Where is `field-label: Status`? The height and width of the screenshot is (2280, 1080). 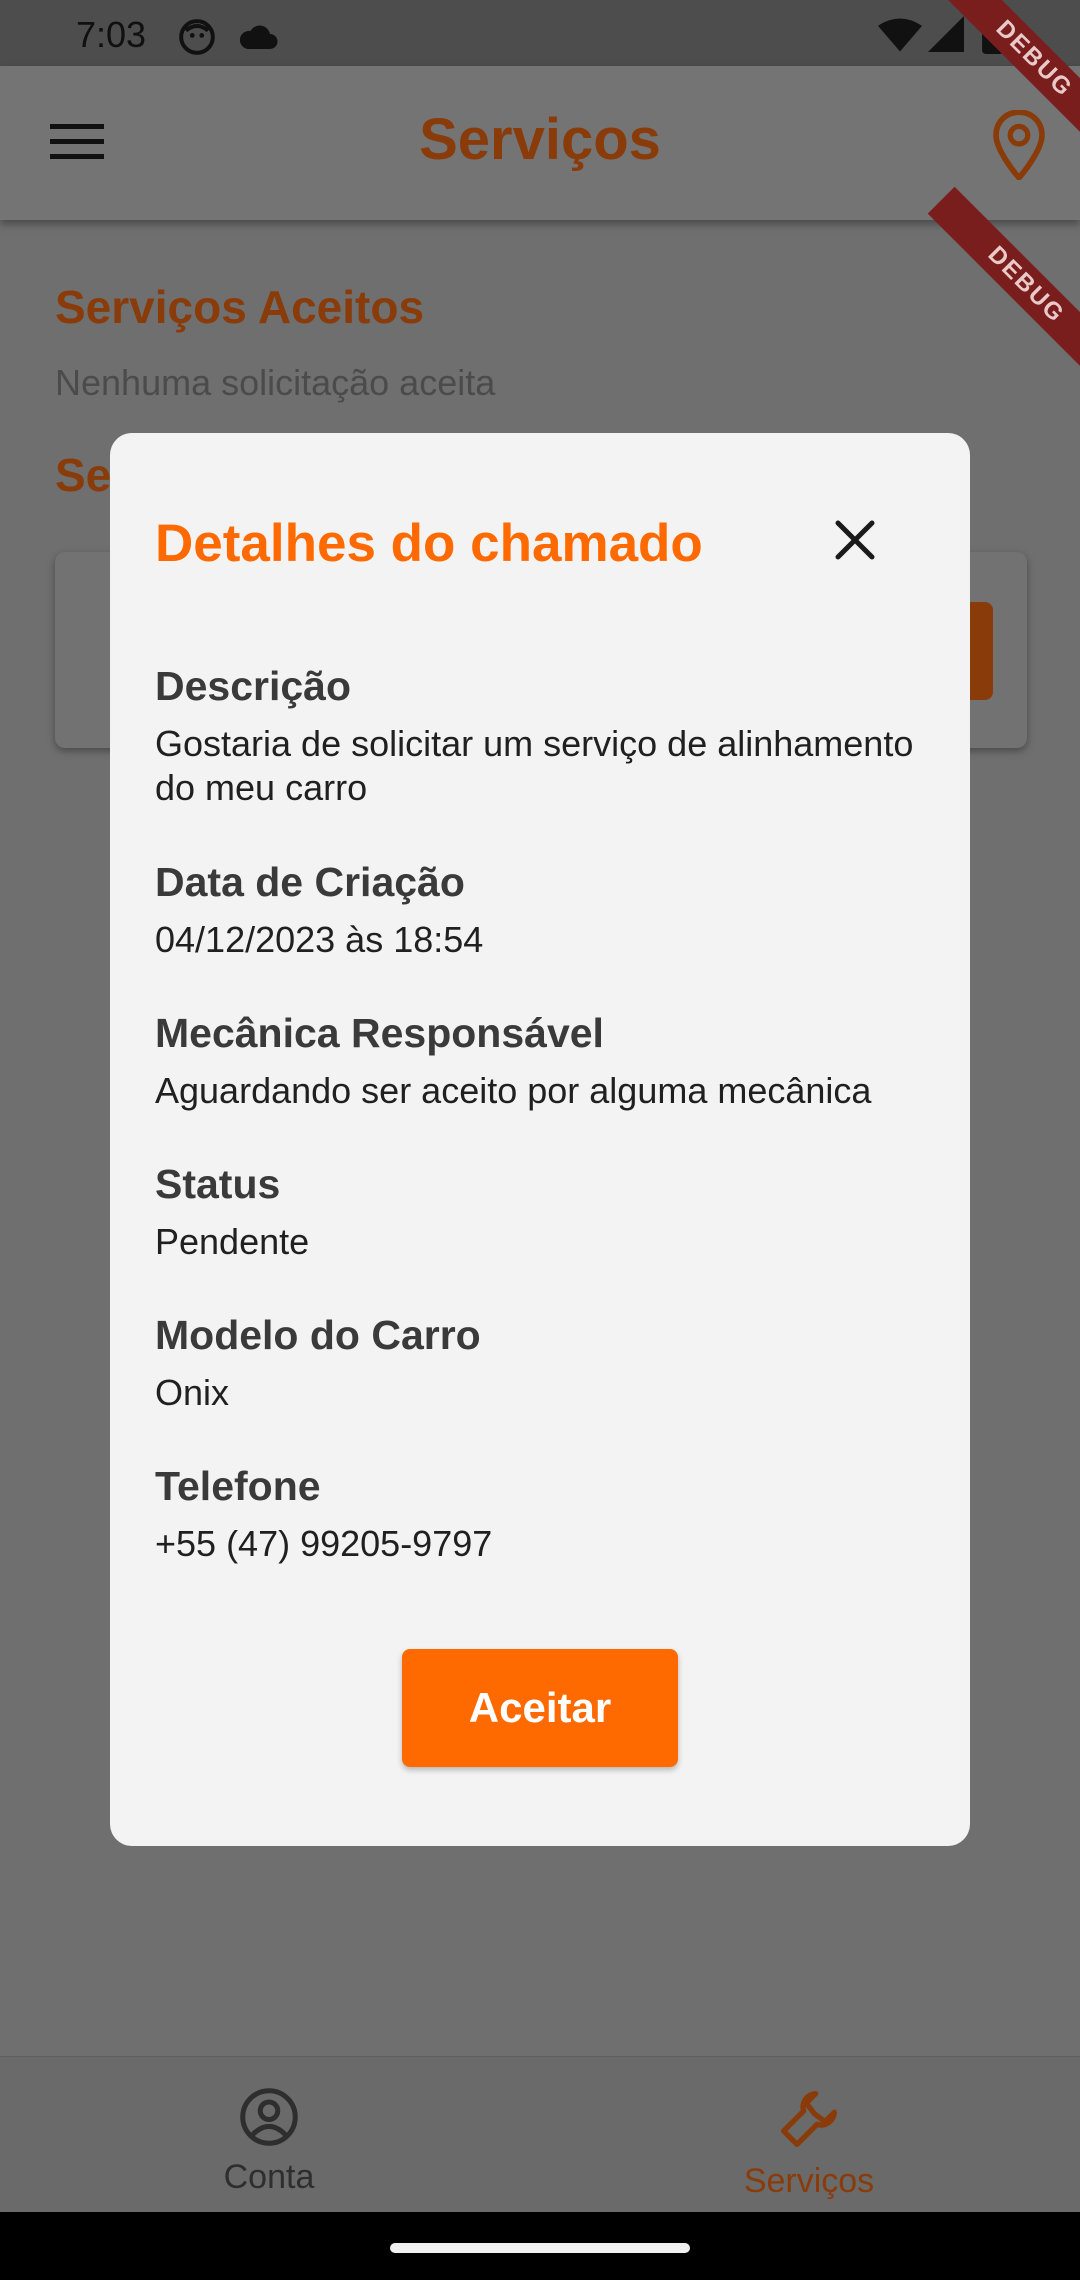 field-label: Status is located at coordinates (218, 1184).